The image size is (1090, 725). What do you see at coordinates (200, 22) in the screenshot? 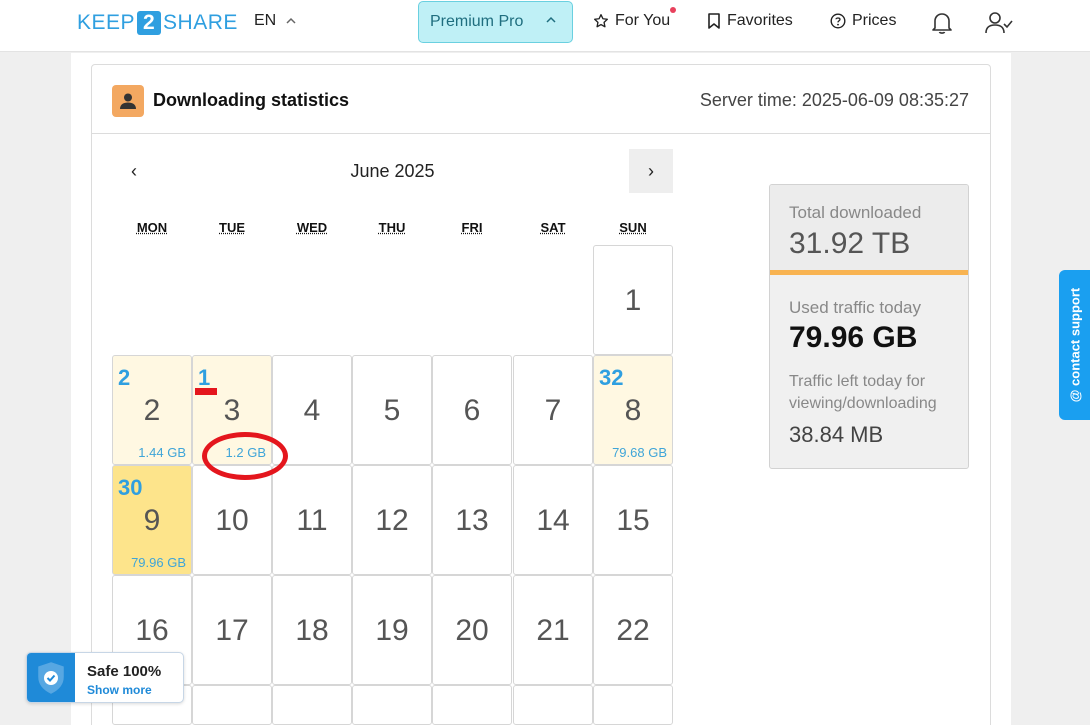
I see `logo-text-share: SHARE` at bounding box center [200, 22].